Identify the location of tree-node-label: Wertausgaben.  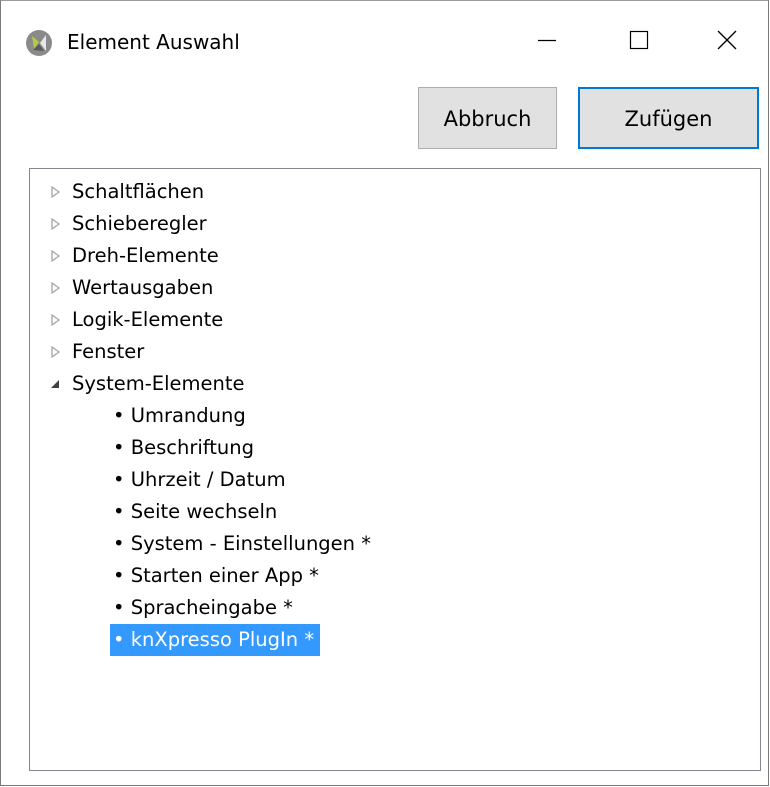
(143, 287).